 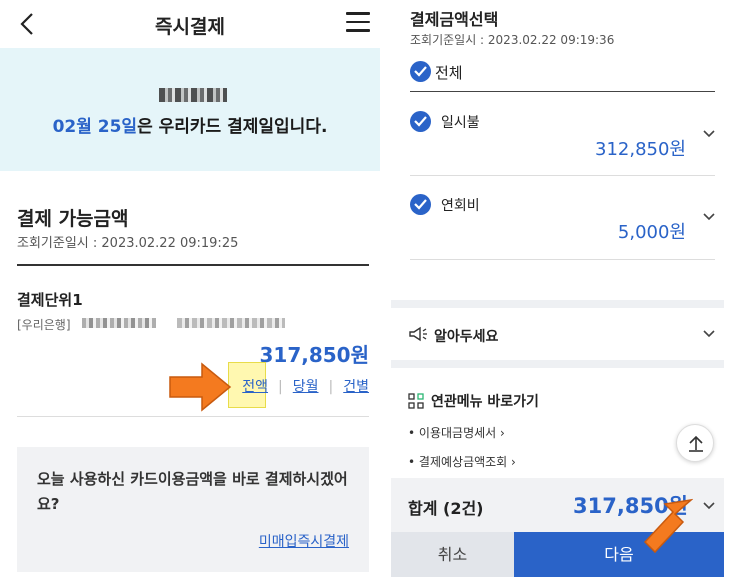 I want to click on select-all-checkbox, so click(x=420, y=71).